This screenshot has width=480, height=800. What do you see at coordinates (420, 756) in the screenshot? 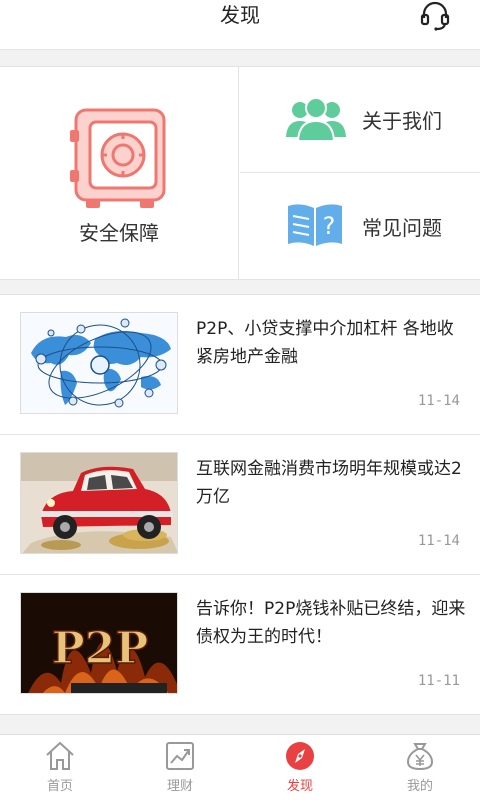
I see `money-bag-icon` at bounding box center [420, 756].